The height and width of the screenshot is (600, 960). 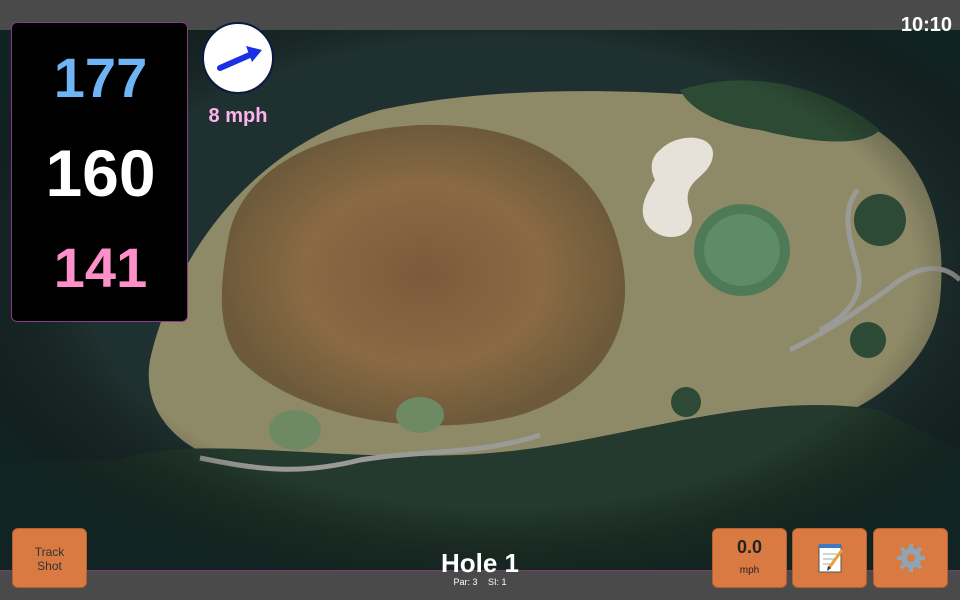 I want to click on distance-panel: 177 160 141, so click(x=99, y=172).